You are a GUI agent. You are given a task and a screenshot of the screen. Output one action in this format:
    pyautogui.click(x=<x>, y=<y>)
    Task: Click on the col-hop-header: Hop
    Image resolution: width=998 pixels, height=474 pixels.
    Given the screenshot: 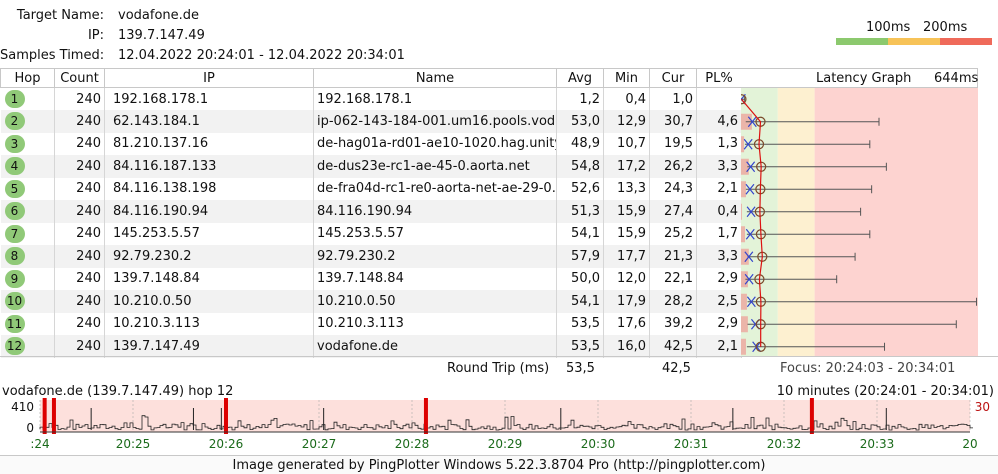 What is the action you would take?
    pyautogui.click(x=27, y=78)
    